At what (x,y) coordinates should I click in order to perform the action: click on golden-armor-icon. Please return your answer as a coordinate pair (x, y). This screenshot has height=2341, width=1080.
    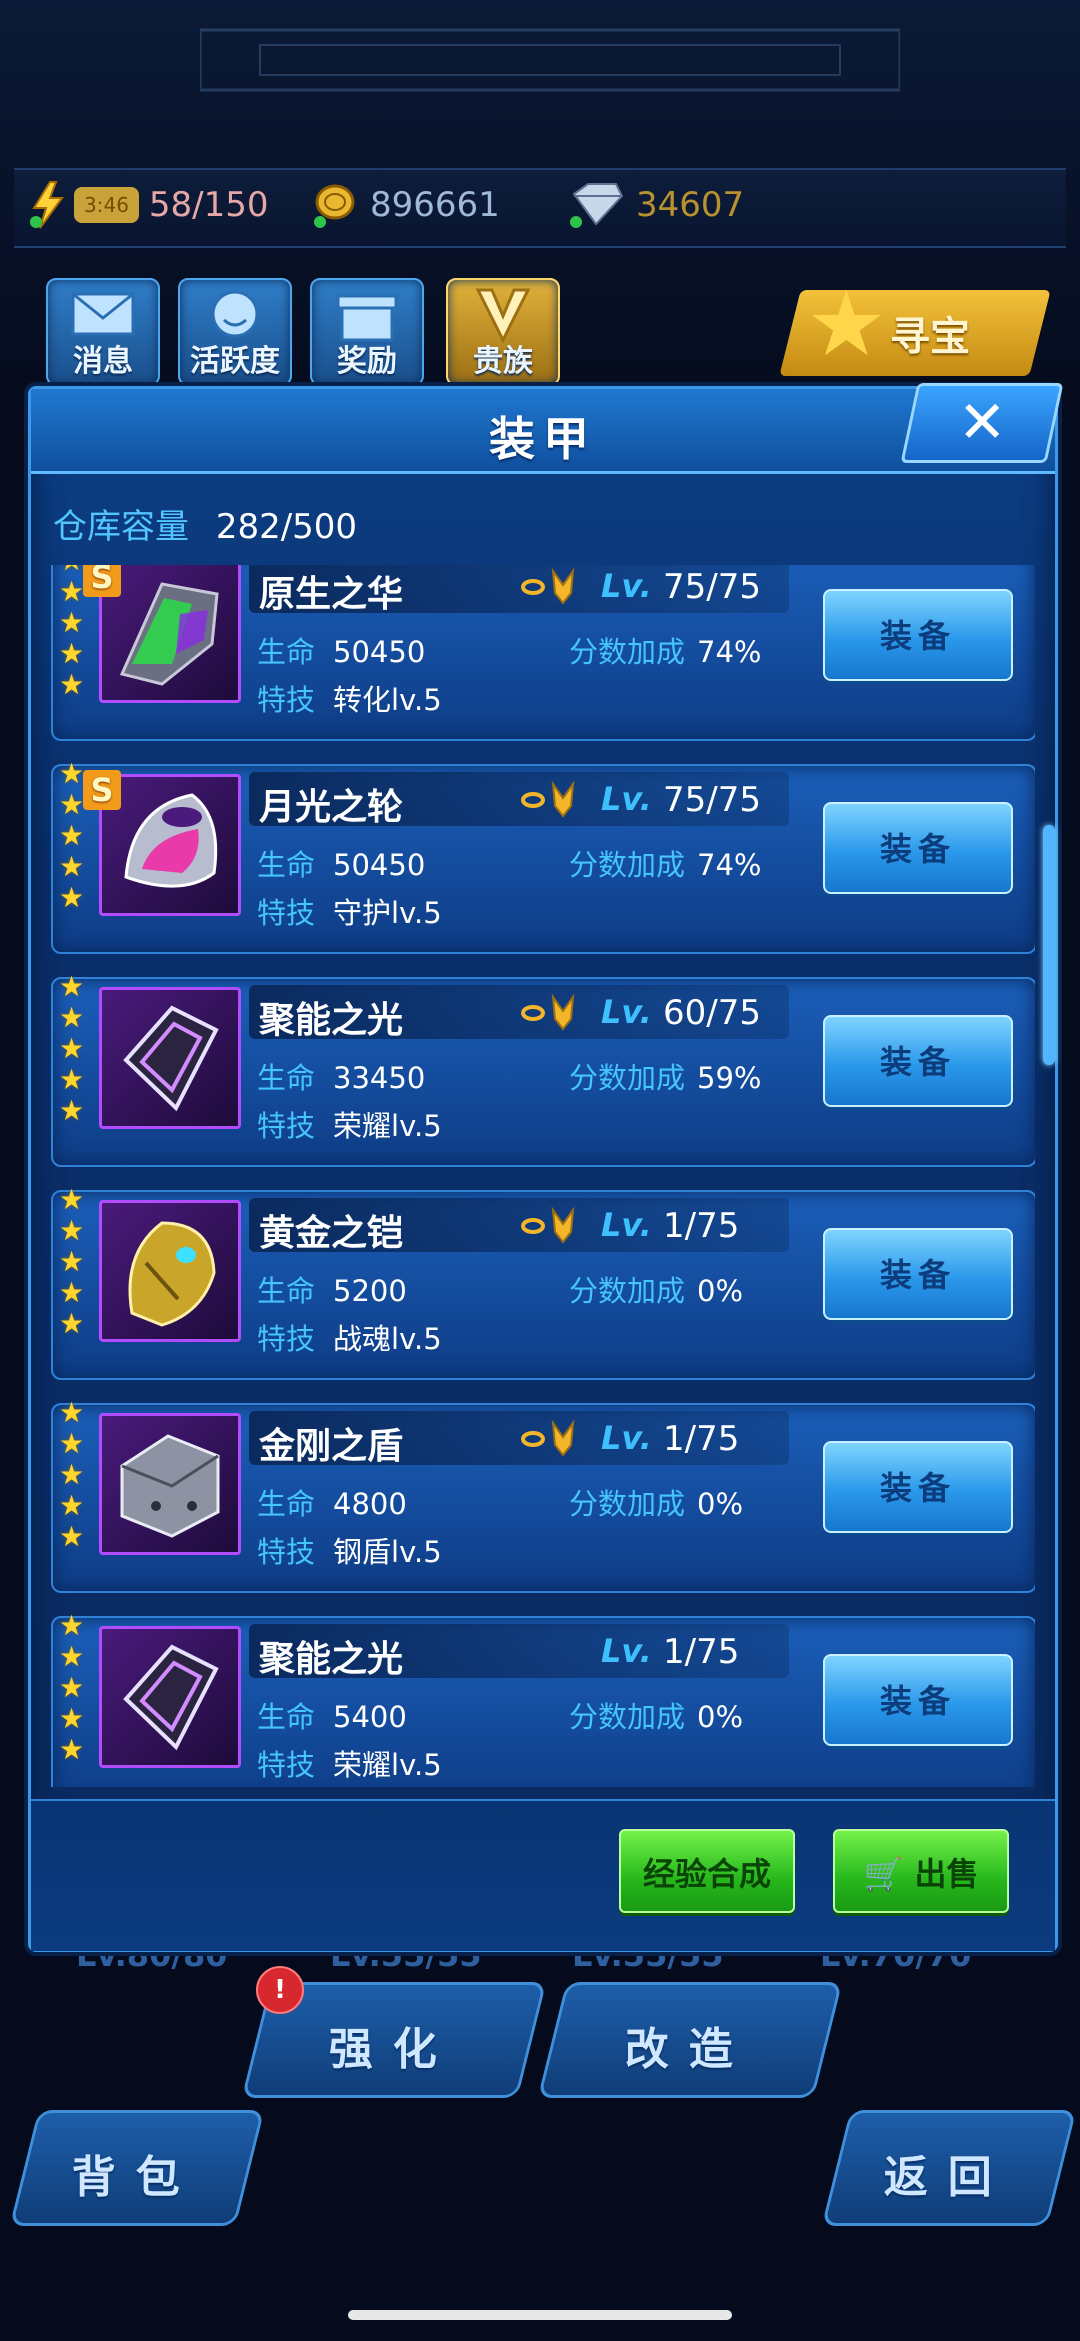
    Looking at the image, I should click on (172, 1274).